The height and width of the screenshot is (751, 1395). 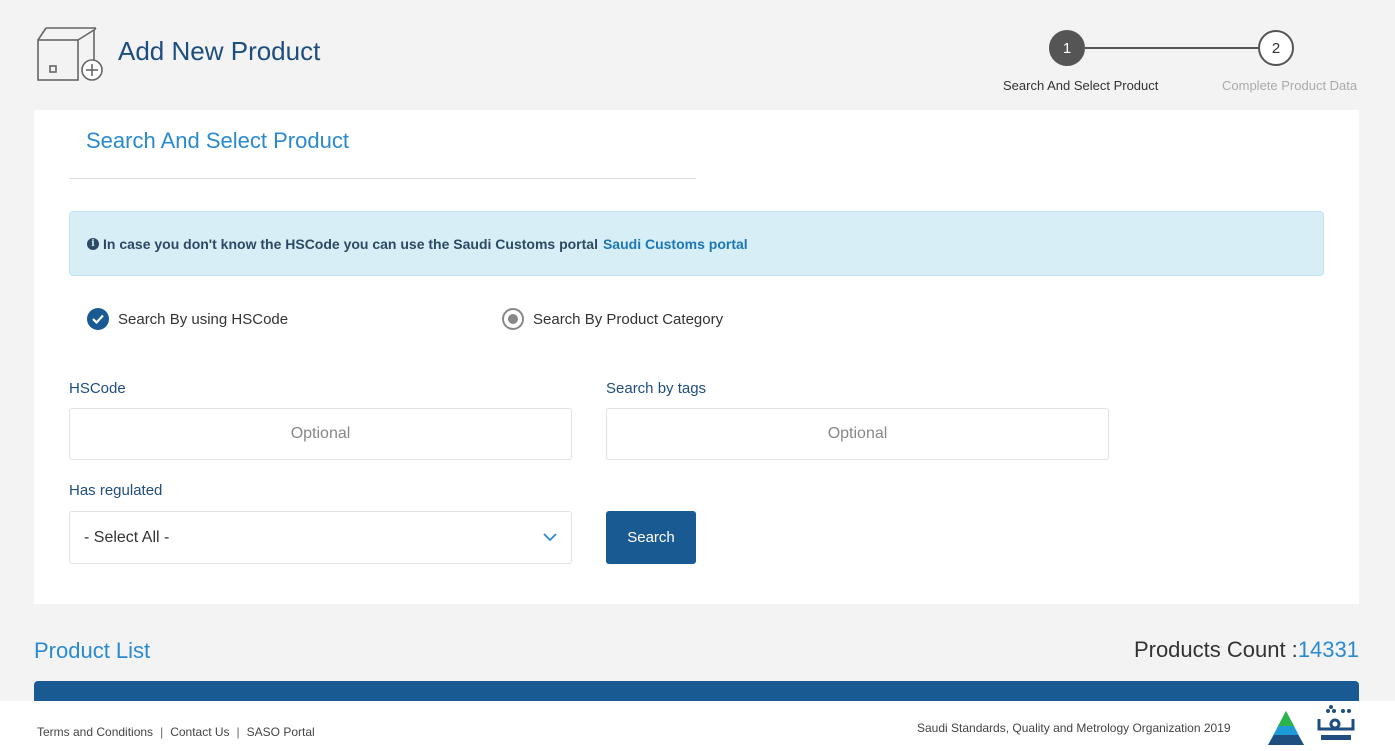 I want to click on radio-search-hscode: Search By using HSCode, so click(x=187, y=319).